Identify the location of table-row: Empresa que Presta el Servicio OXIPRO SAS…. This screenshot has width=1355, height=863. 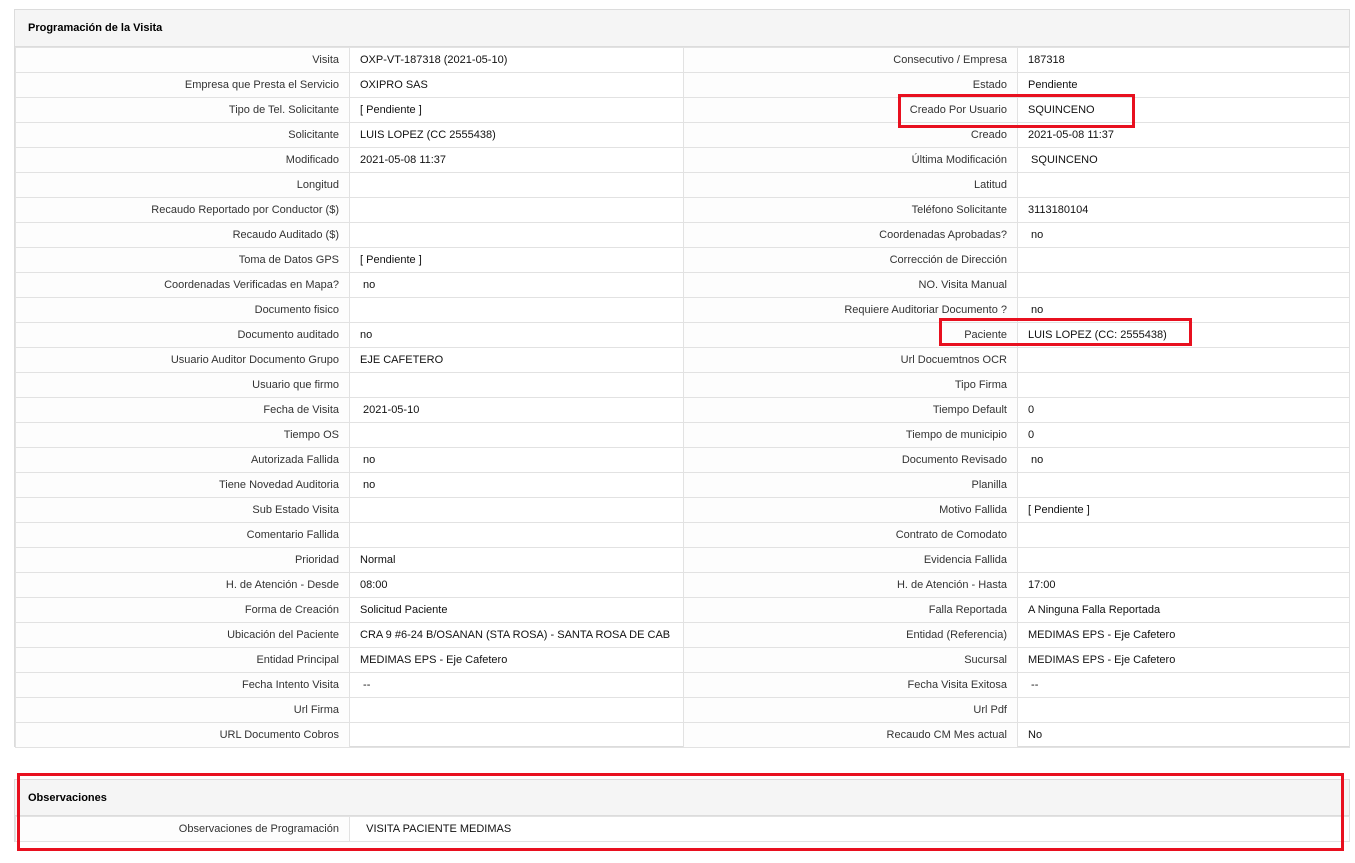
(682, 85).